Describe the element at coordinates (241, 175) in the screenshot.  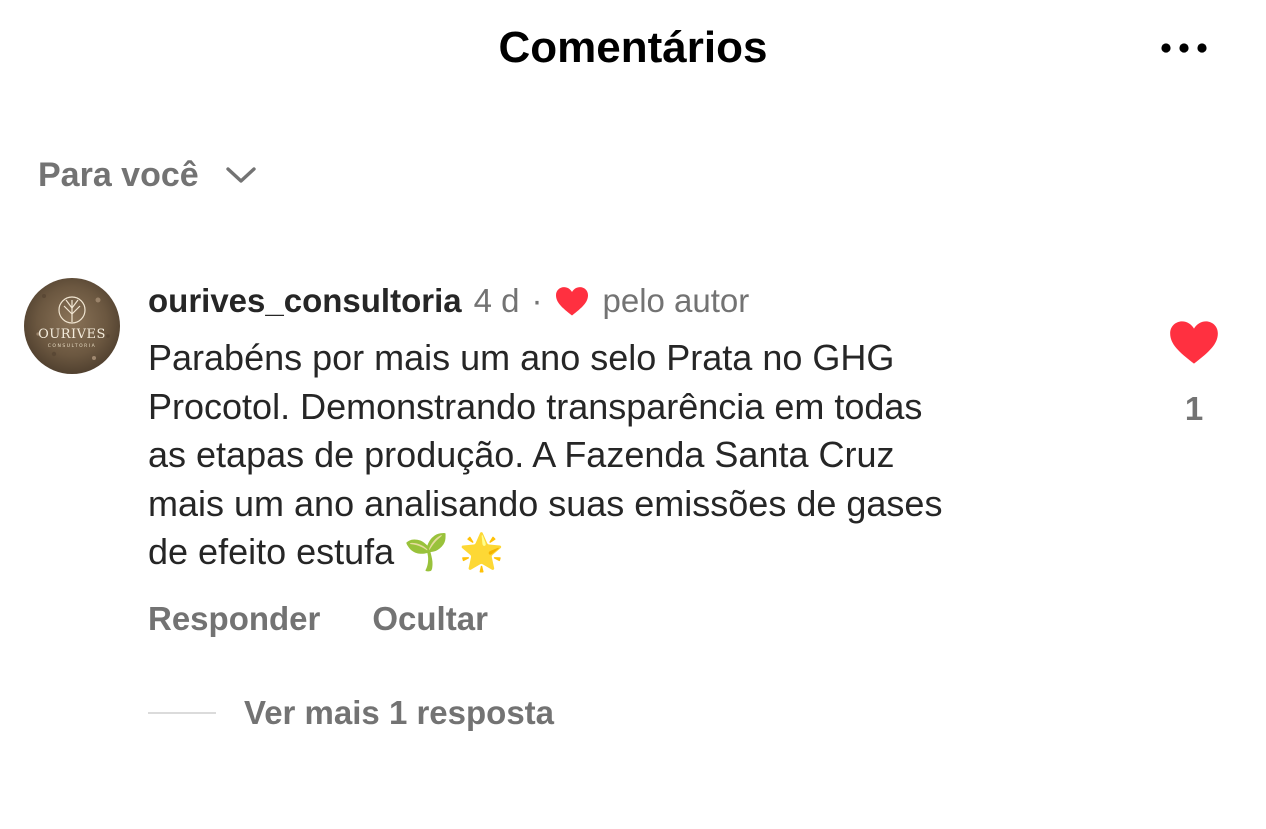
I see `chevron-down-icon` at that location.